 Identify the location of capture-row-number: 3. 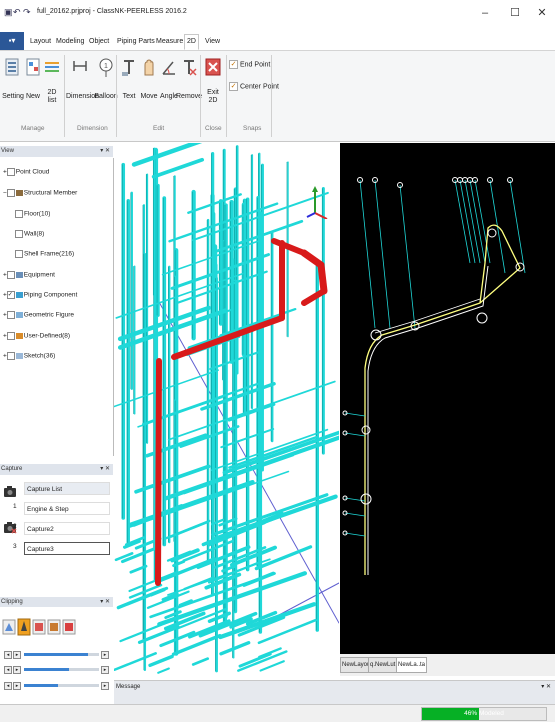
(15, 546).